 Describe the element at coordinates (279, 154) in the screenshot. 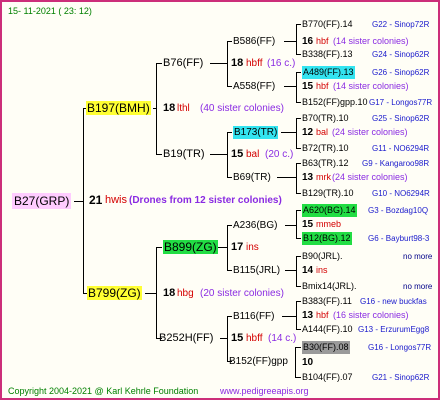

I see `grandparent-2-colonies: (20 c.)` at that location.